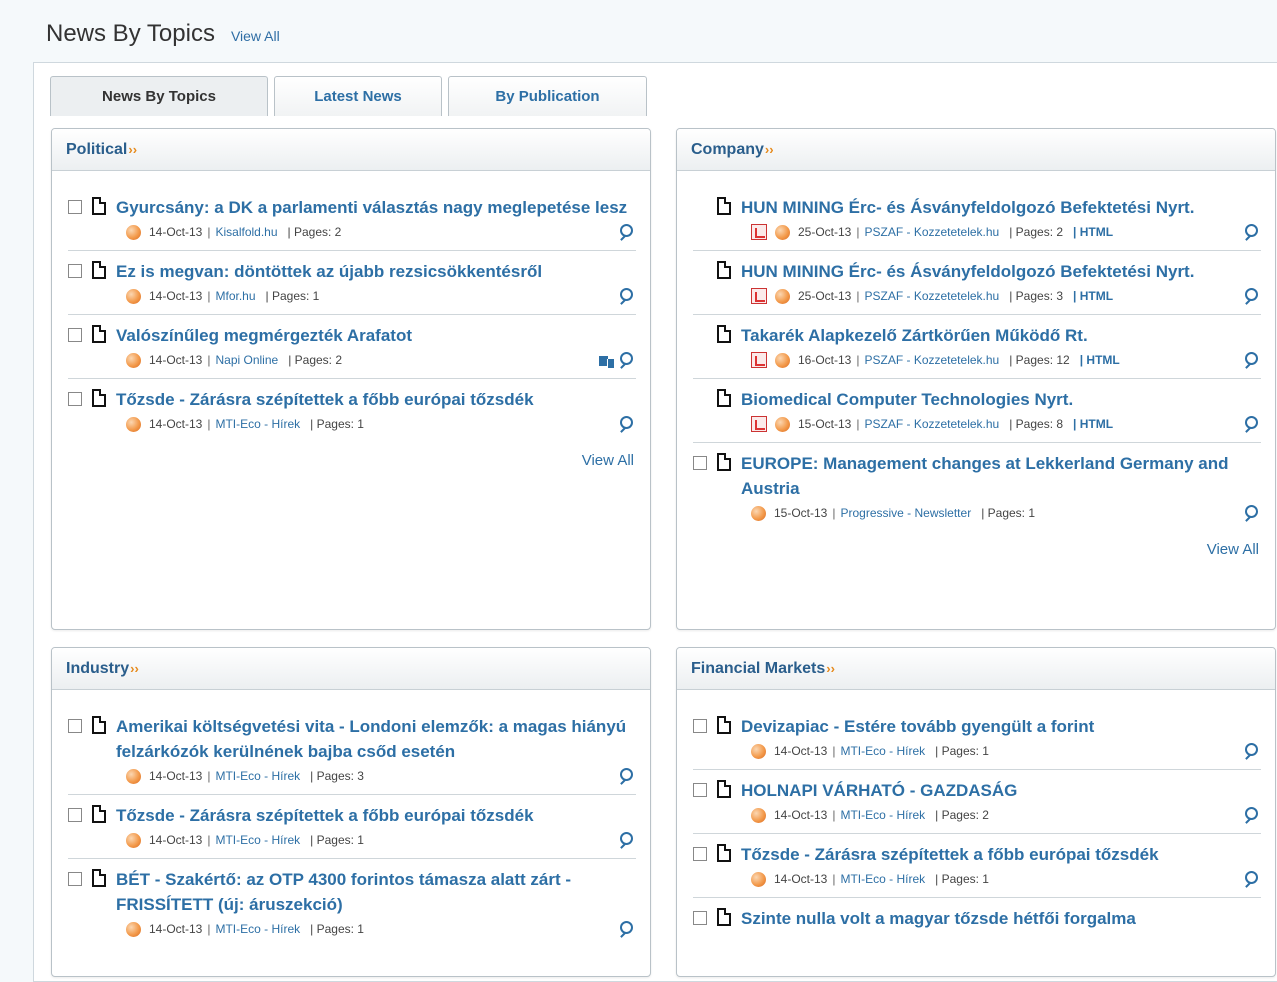 Image resolution: width=1277 pixels, height=982 pixels. What do you see at coordinates (235, 296) in the screenshot?
I see `publication-link: Mfor.hu` at bounding box center [235, 296].